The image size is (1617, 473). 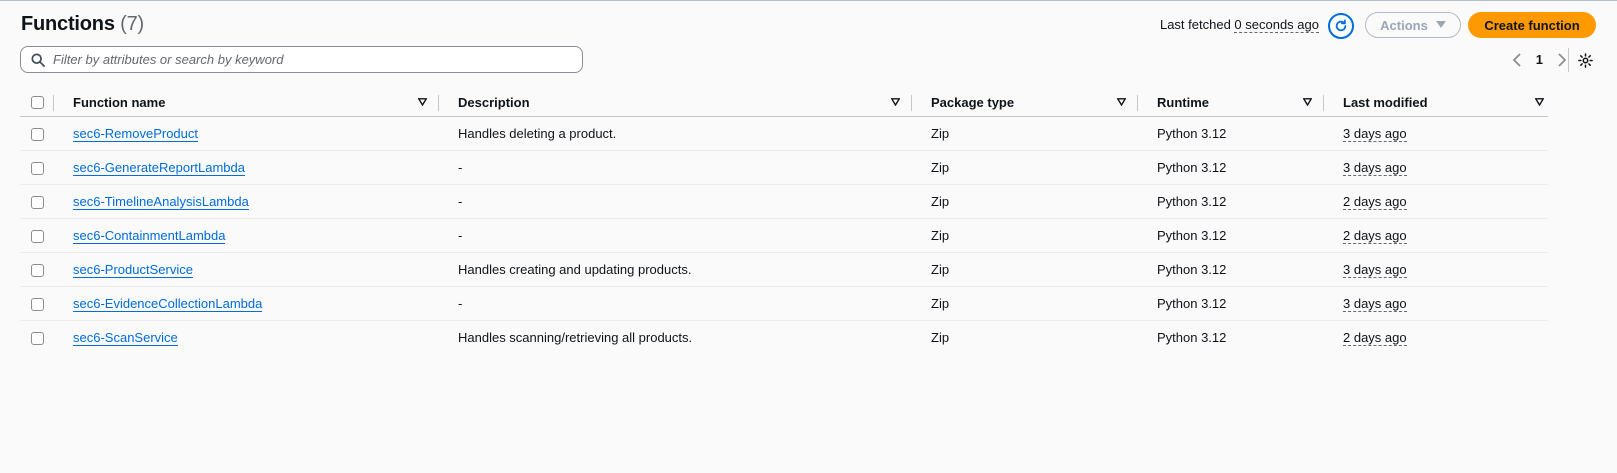 What do you see at coordinates (675, 102) in the screenshot?
I see `column-header-description: Description` at bounding box center [675, 102].